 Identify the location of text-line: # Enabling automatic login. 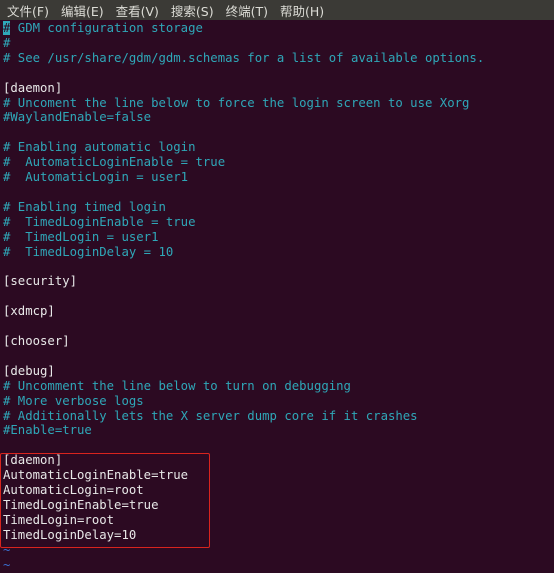
(99, 147).